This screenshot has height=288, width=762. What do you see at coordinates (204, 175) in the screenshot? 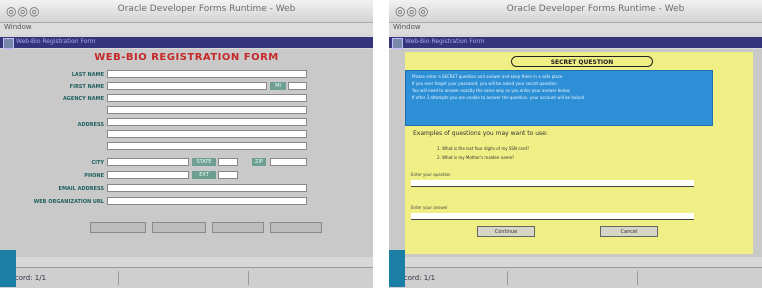
I see `label-ext: EXT` at bounding box center [204, 175].